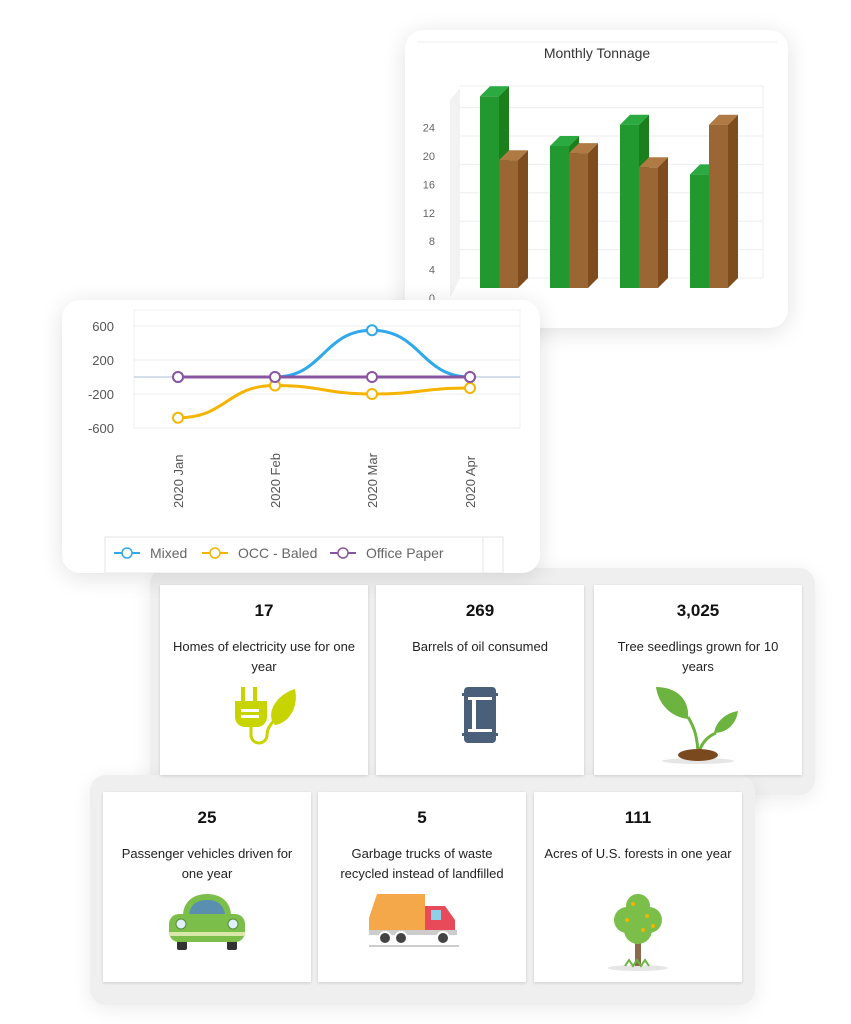 The width and height of the screenshot is (851, 1024). What do you see at coordinates (698, 680) in the screenshot?
I see `impact-stat-card: 3,025 Tree seedlings grown for 10 years` at bounding box center [698, 680].